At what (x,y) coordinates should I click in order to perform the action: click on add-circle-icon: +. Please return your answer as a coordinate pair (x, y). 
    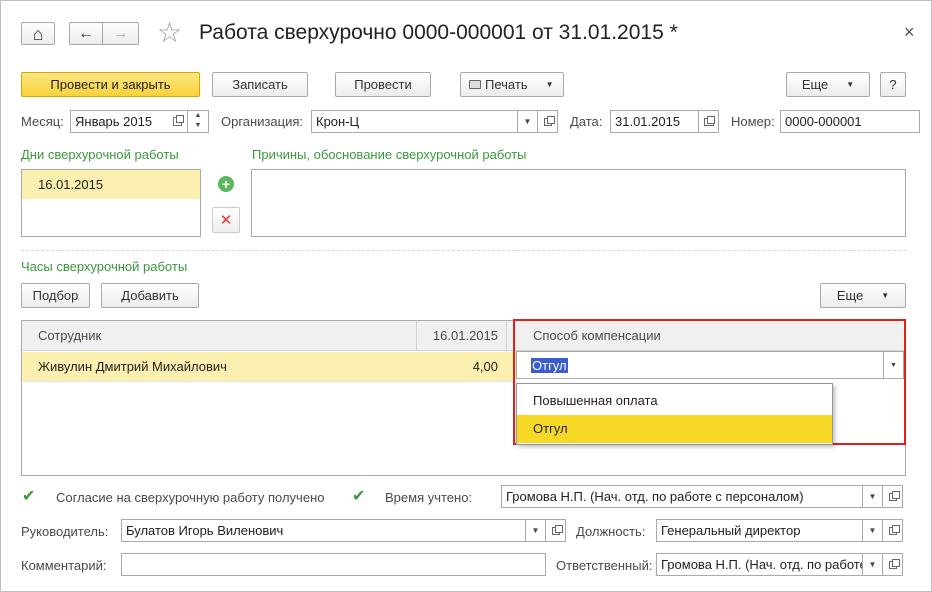
    Looking at the image, I should click on (226, 184).